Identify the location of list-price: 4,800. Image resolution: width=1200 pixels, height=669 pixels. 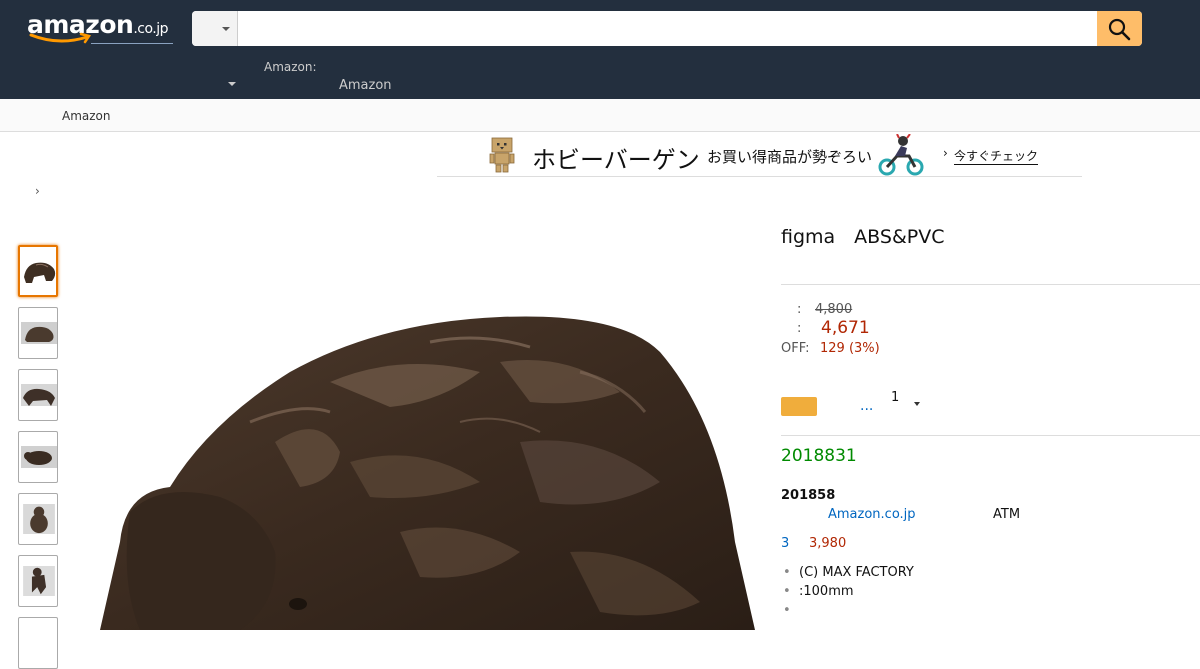
(834, 309).